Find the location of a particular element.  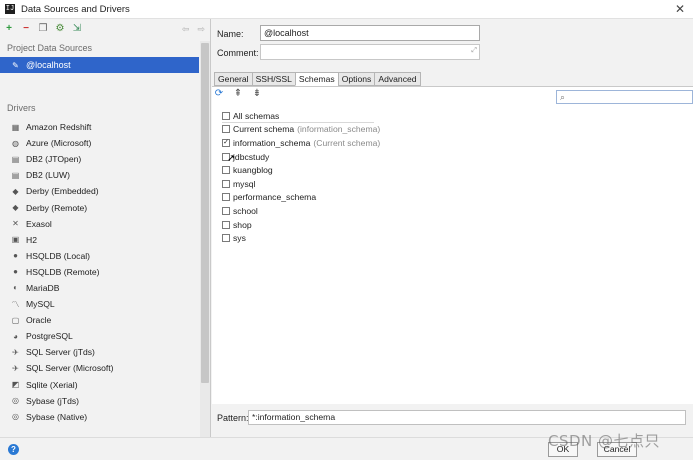

driver-item: ✕ Exasol is located at coordinates (99, 224).